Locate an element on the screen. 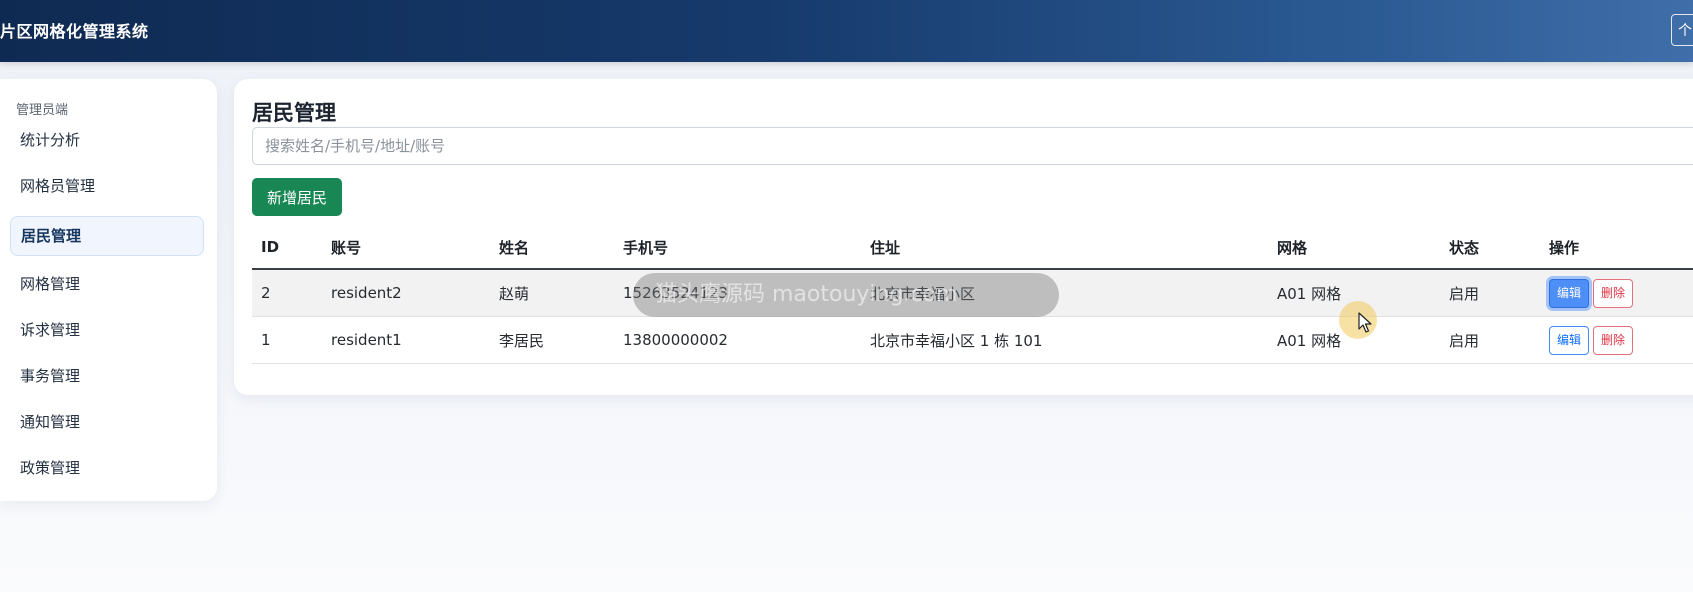 This screenshot has width=1693, height=592. search-input is located at coordinates (972, 146).